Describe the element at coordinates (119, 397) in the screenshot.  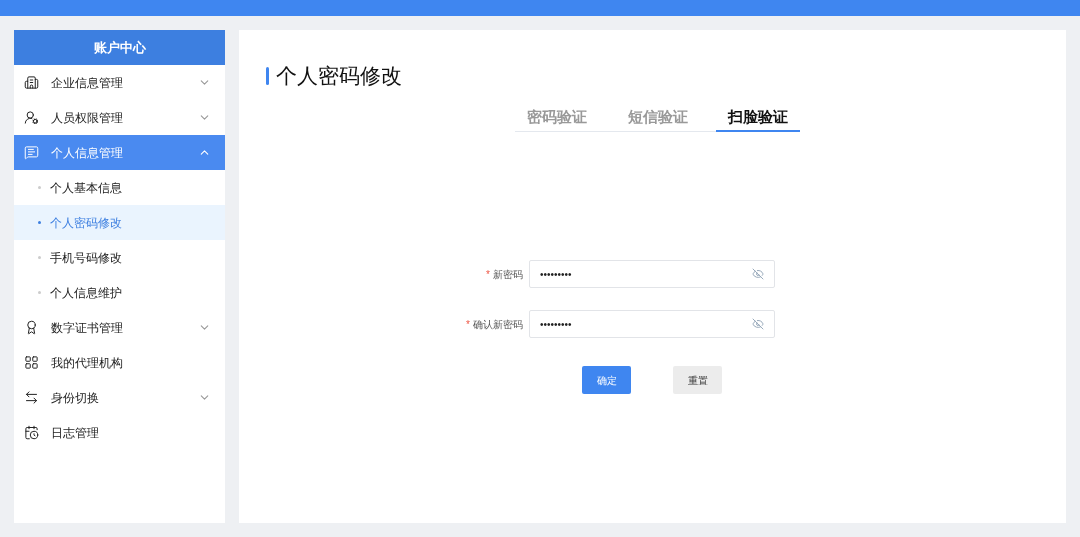
I see `sidebar-item: 身份切换` at that location.